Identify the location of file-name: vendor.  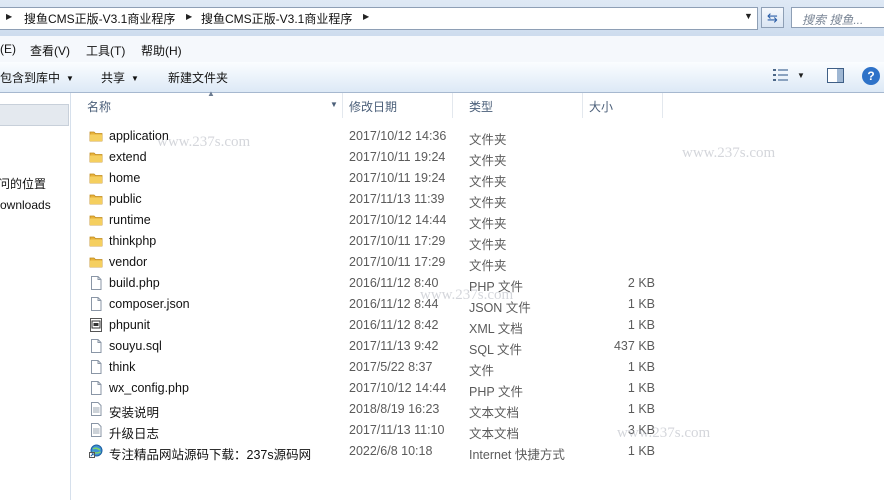
(128, 262).